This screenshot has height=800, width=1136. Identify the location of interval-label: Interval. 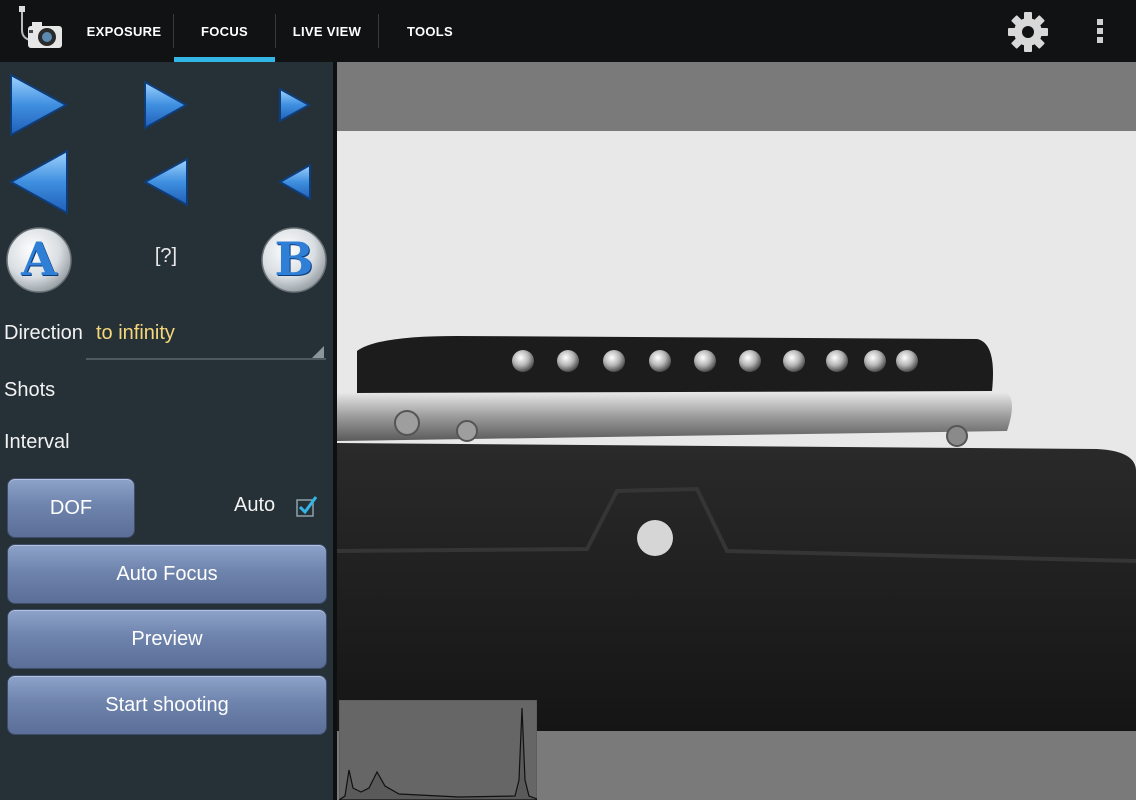
(37, 442).